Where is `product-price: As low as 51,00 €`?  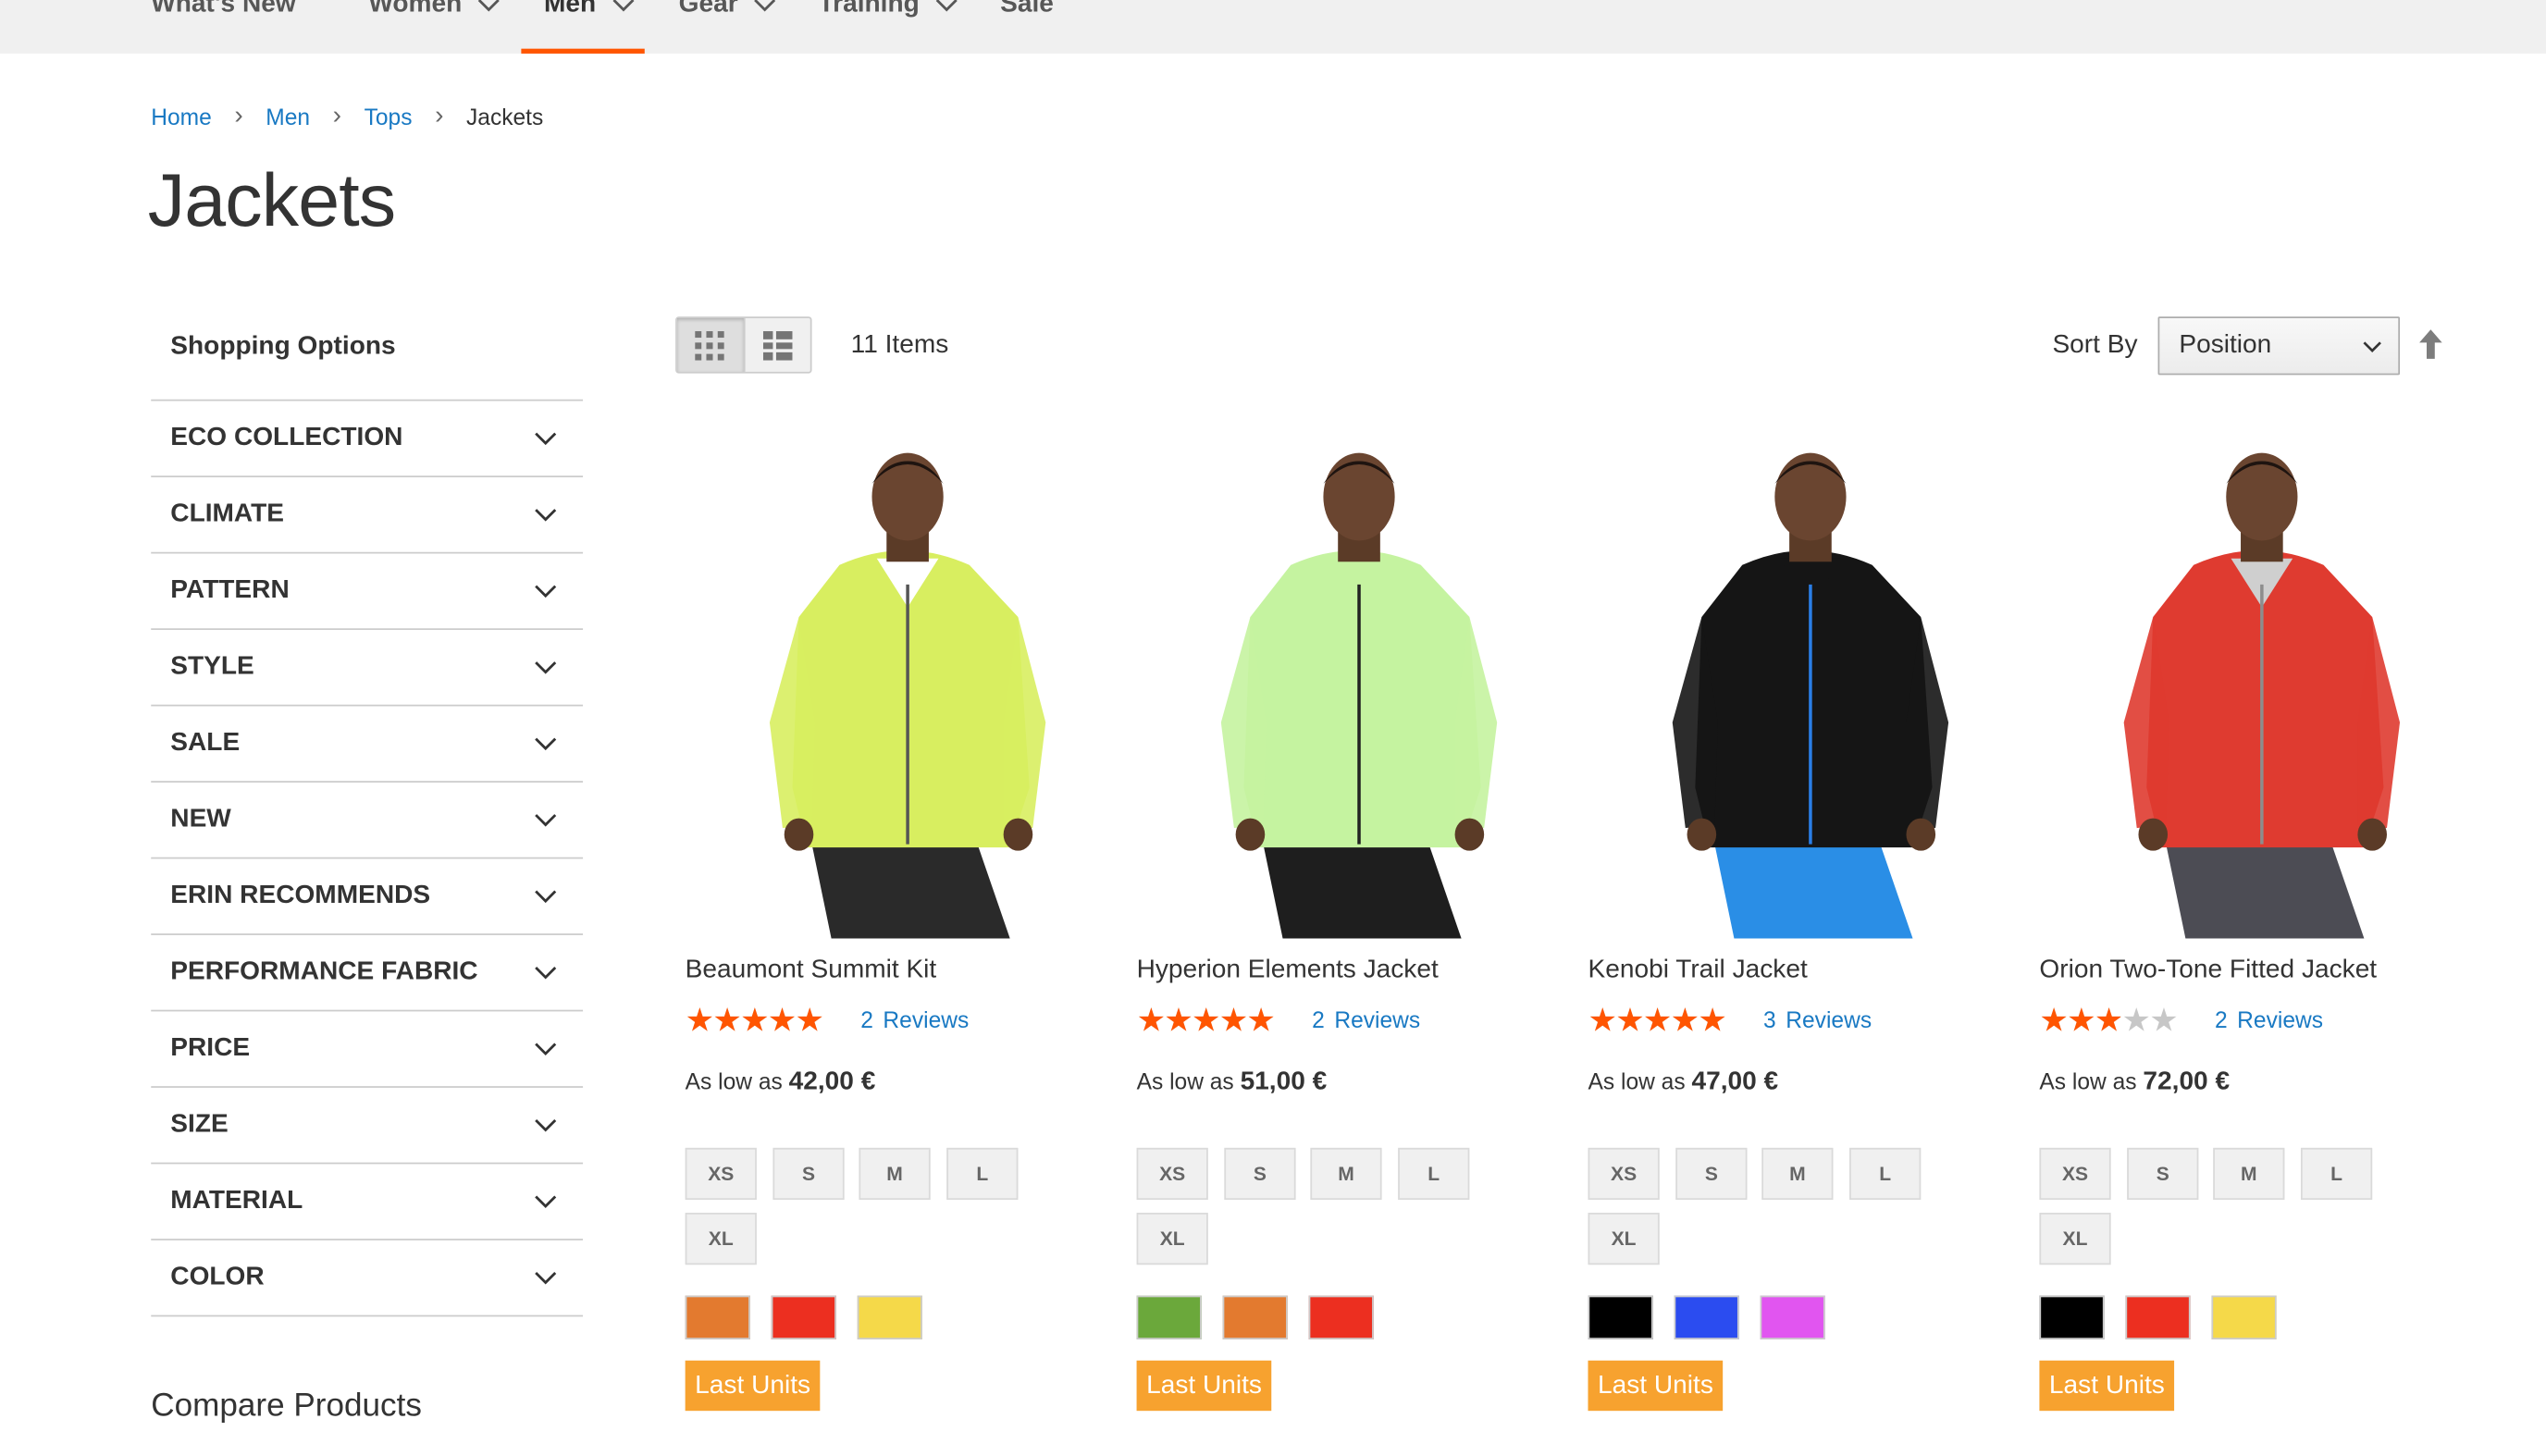 product-price: As low as 51,00 € is located at coordinates (1232, 1083).